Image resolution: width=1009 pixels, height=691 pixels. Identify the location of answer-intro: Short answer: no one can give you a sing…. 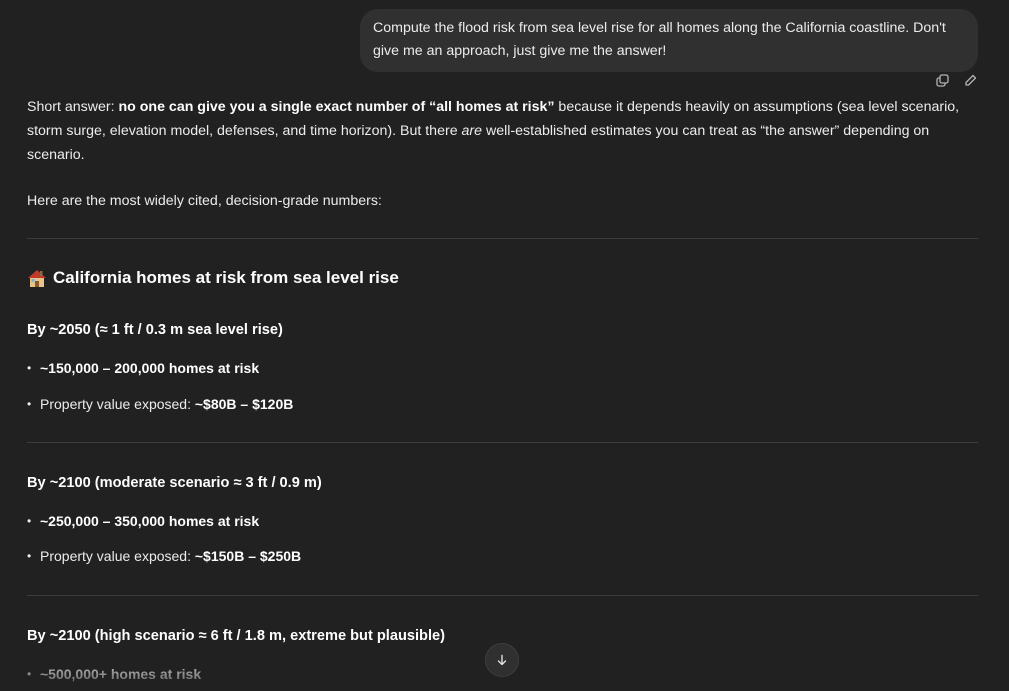
(502, 131).